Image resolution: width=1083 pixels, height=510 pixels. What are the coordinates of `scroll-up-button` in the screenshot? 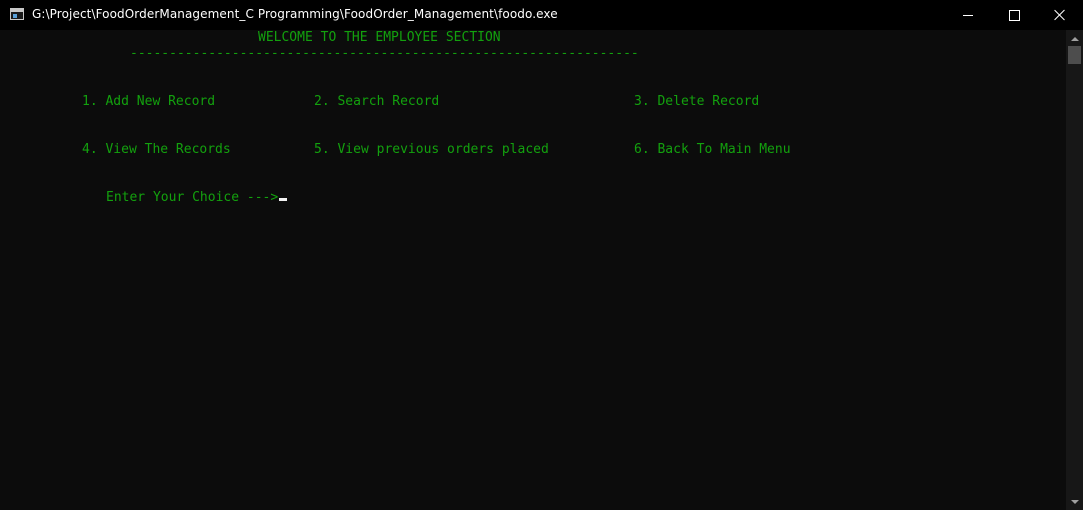 It's located at (1074, 38).